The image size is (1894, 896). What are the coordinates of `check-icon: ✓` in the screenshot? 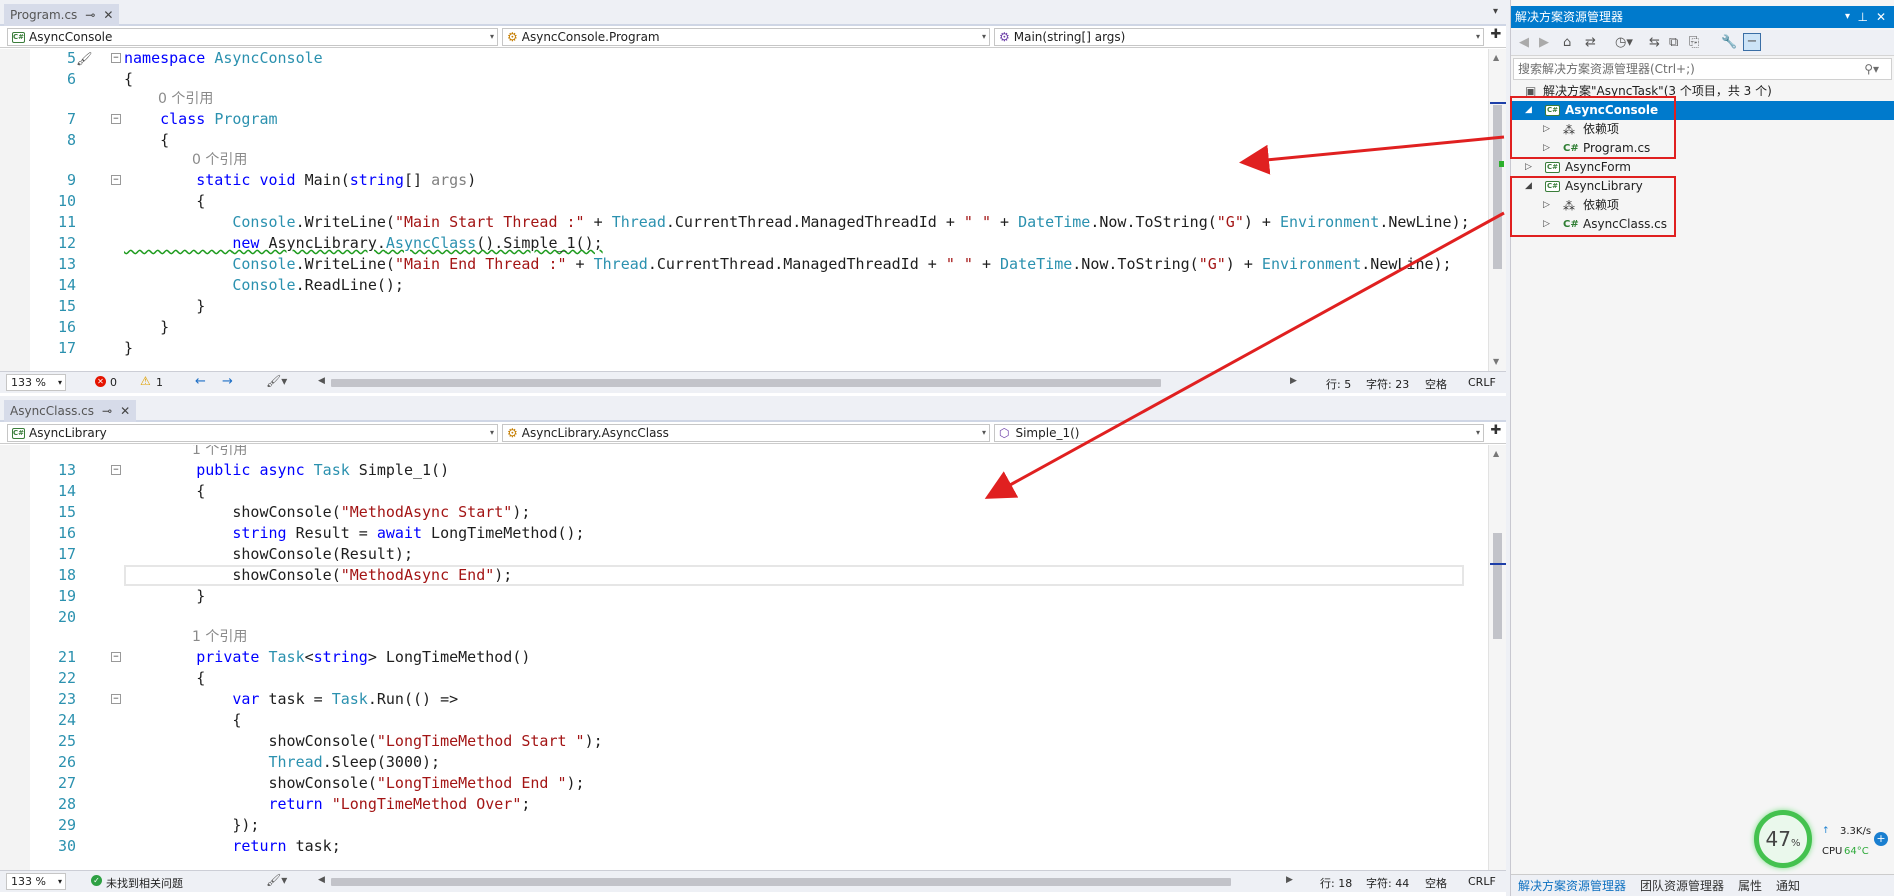 It's located at (96, 880).